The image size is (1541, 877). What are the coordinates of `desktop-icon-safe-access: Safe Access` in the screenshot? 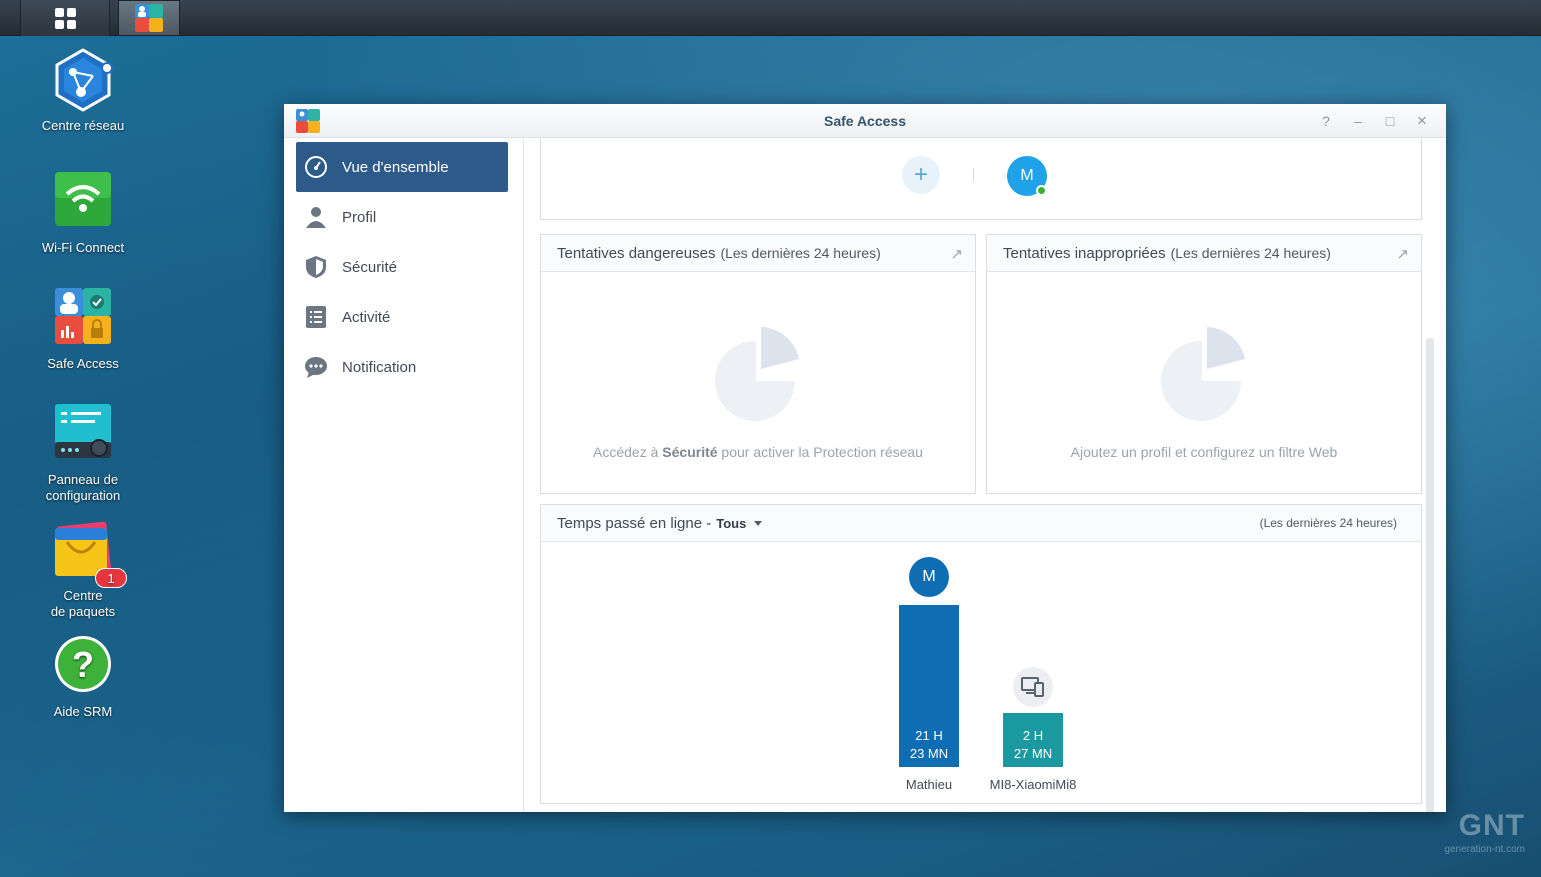 It's located at (83, 329).